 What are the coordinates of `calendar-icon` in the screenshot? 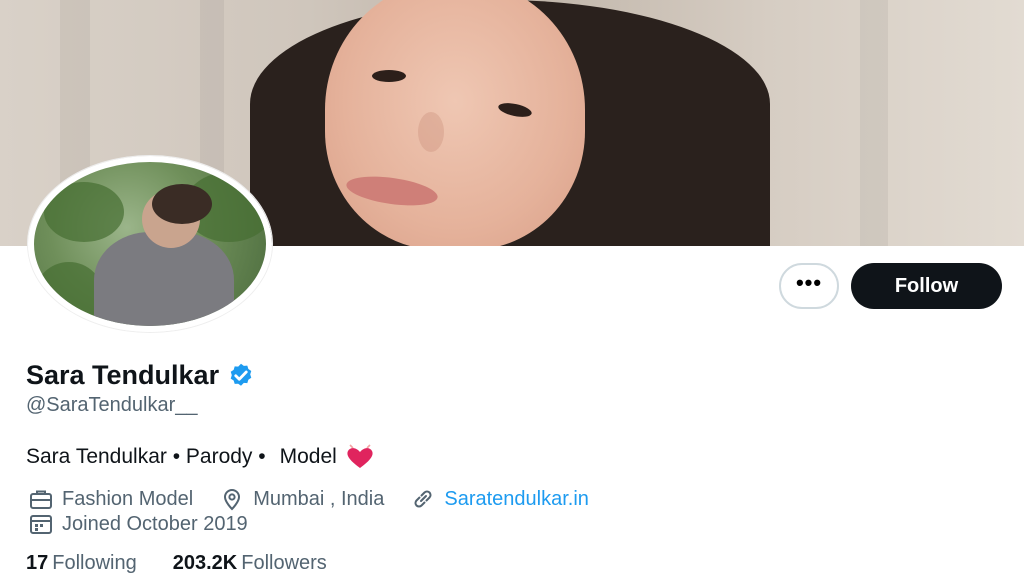 It's located at (41, 524).